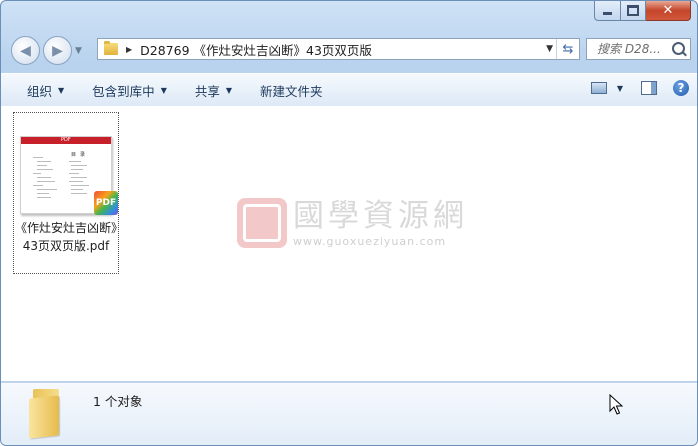 The height and width of the screenshot is (446, 698). I want to click on close-button: ✕, so click(668, 11).